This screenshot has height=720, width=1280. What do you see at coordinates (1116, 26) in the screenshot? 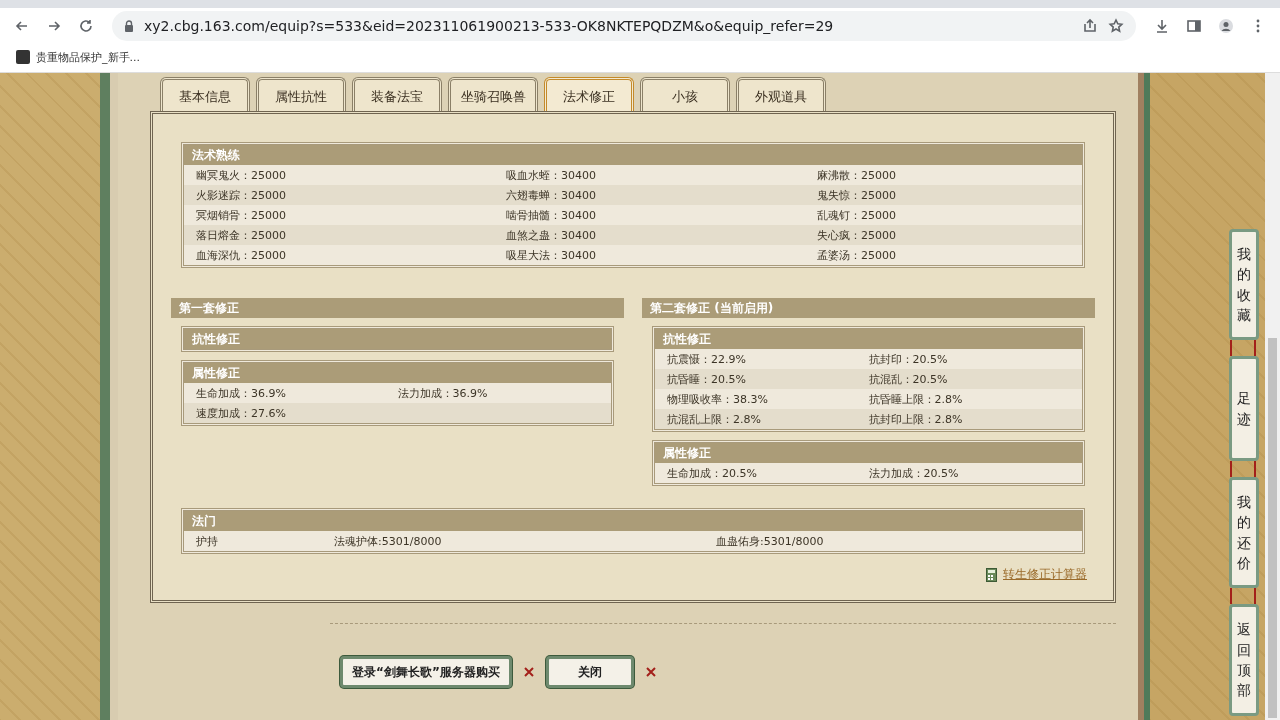
I see `star-icon` at bounding box center [1116, 26].